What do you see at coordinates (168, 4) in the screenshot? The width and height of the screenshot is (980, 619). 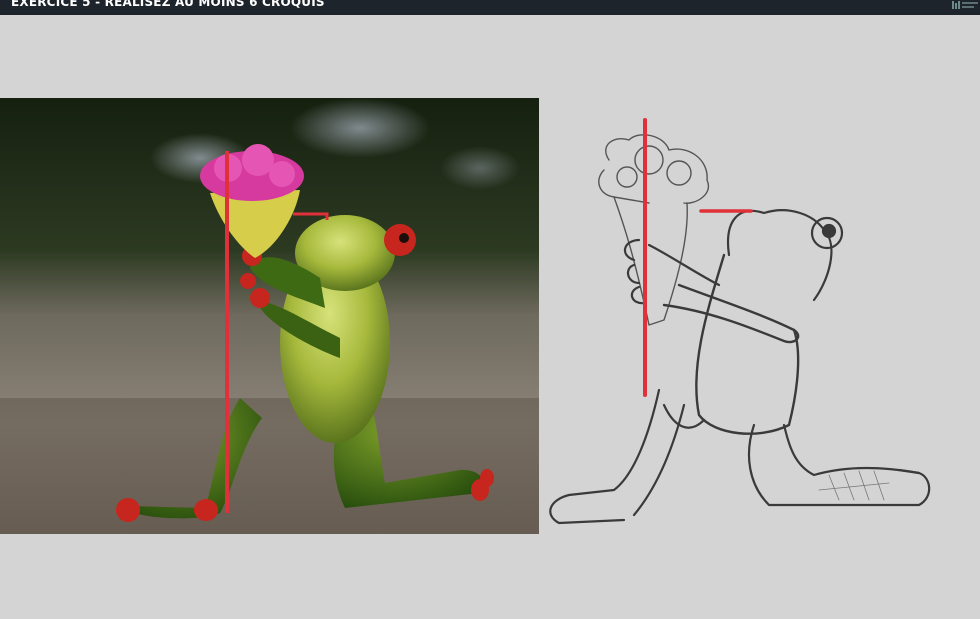 I see `exercise-title: EXERCICE 5 - RÉALISEZ AU MOINS 6 CROQUIS` at bounding box center [168, 4].